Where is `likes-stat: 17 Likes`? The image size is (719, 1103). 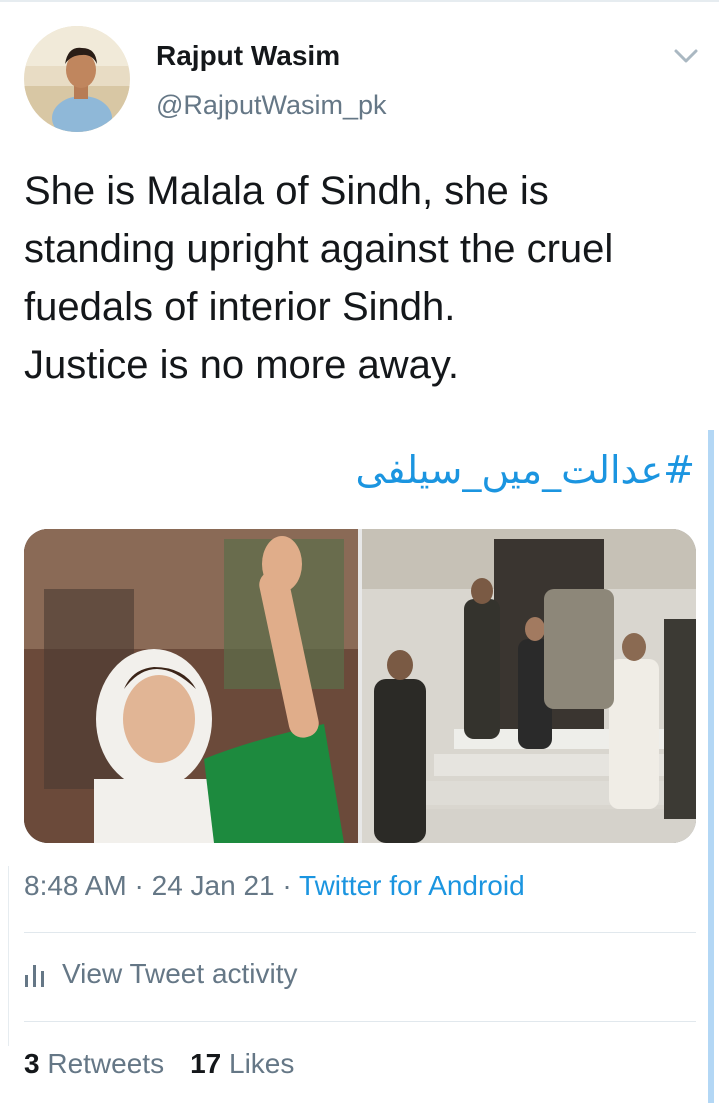 likes-stat: 17 Likes is located at coordinates (242, 1063).